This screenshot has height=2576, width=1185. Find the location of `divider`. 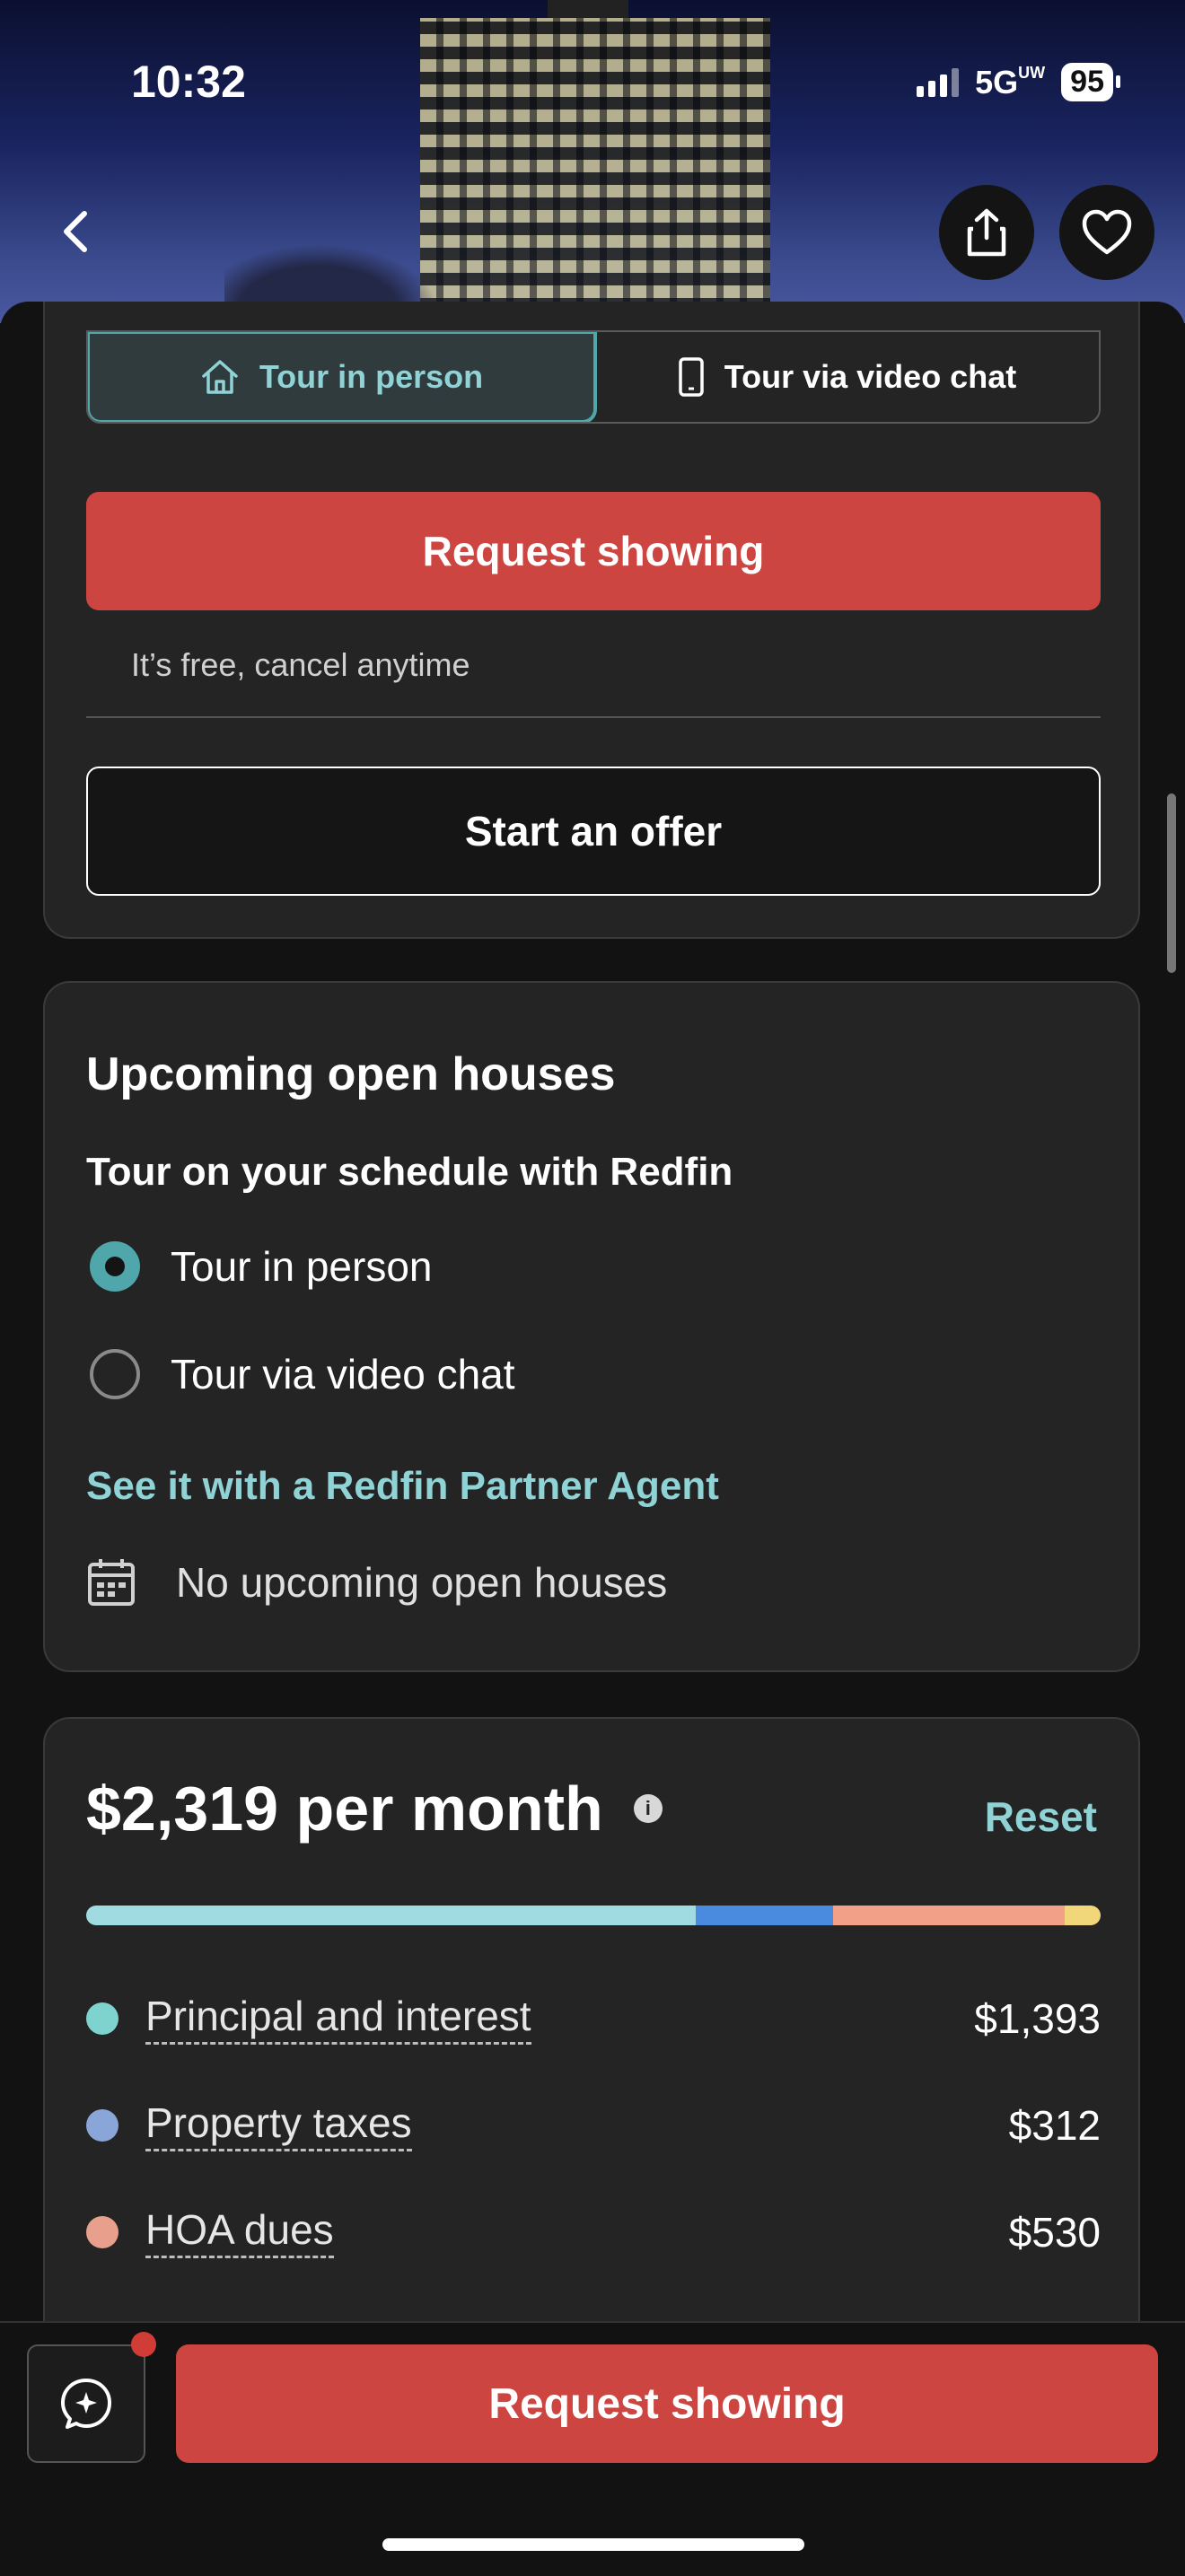

divider is located at coordinates (593, 717).